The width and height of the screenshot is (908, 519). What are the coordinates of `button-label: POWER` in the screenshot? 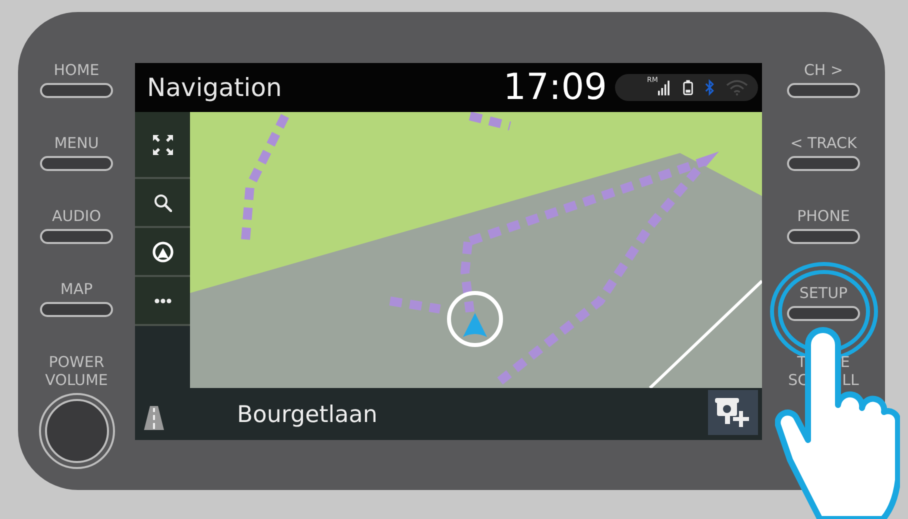 It's located at (76, 362).